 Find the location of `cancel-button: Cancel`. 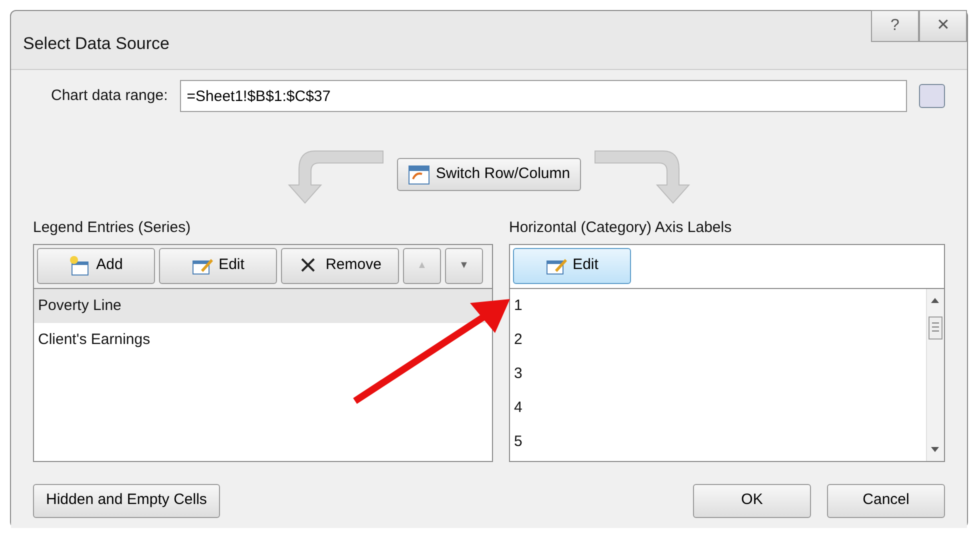

cancel-button: Cancel is located at coordinates (886, 501).